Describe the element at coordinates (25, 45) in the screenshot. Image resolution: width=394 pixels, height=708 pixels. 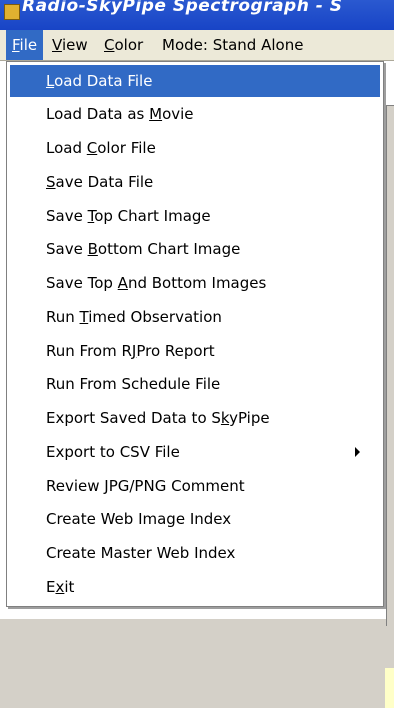
I see `menubar-item-file: File` at that location.